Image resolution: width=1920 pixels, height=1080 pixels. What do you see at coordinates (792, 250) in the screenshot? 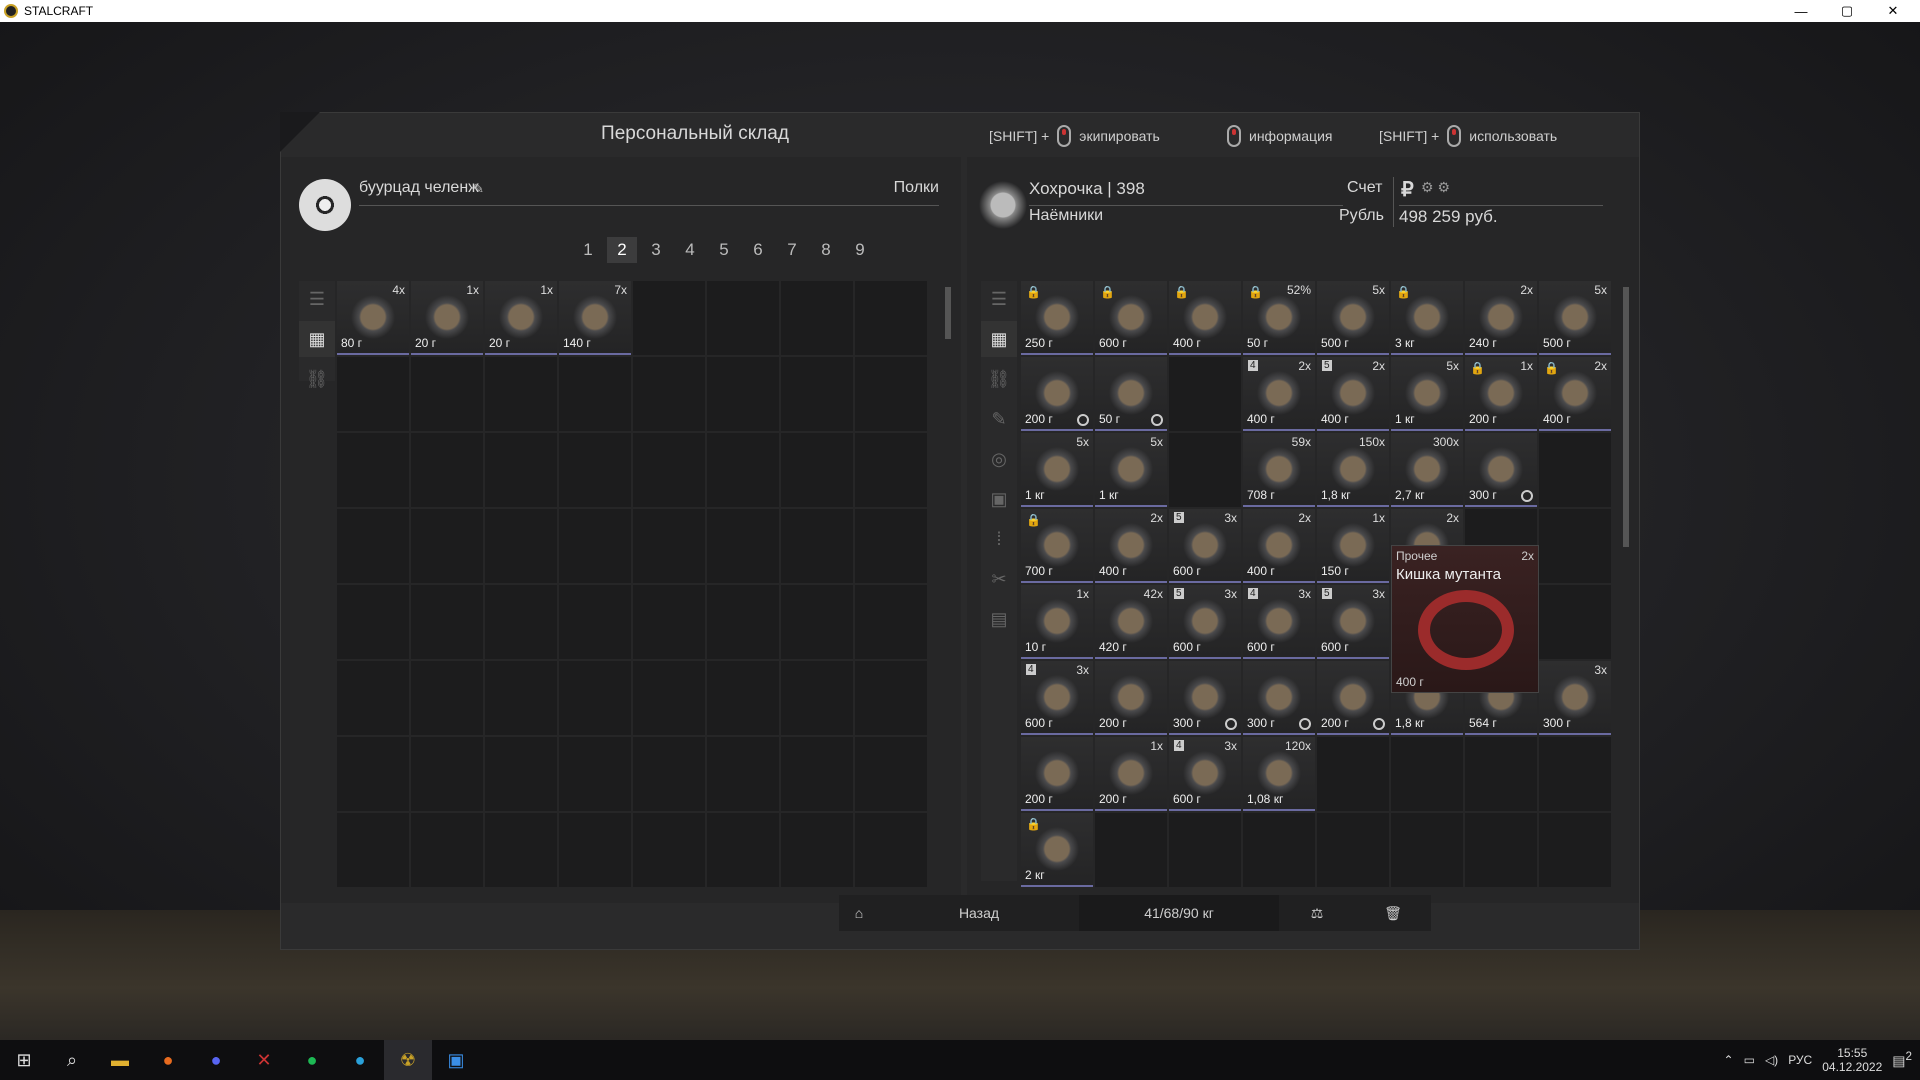
I see `shelf-button-7: 7` at bounding box center [792, 250].